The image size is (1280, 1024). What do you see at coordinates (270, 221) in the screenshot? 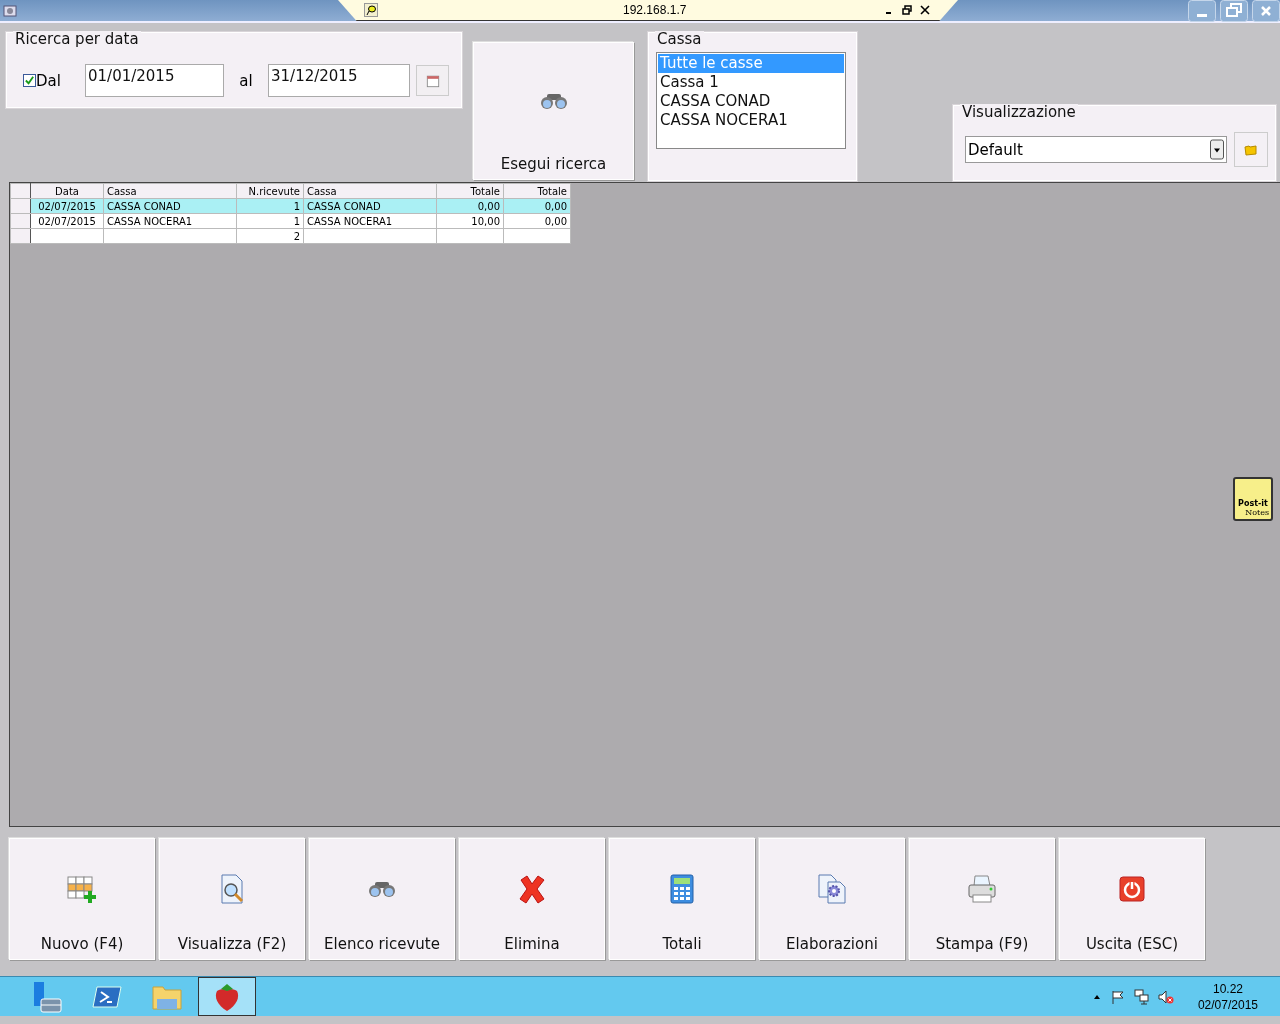
I see `table-cell: 1` at bounding box center [270, 221].